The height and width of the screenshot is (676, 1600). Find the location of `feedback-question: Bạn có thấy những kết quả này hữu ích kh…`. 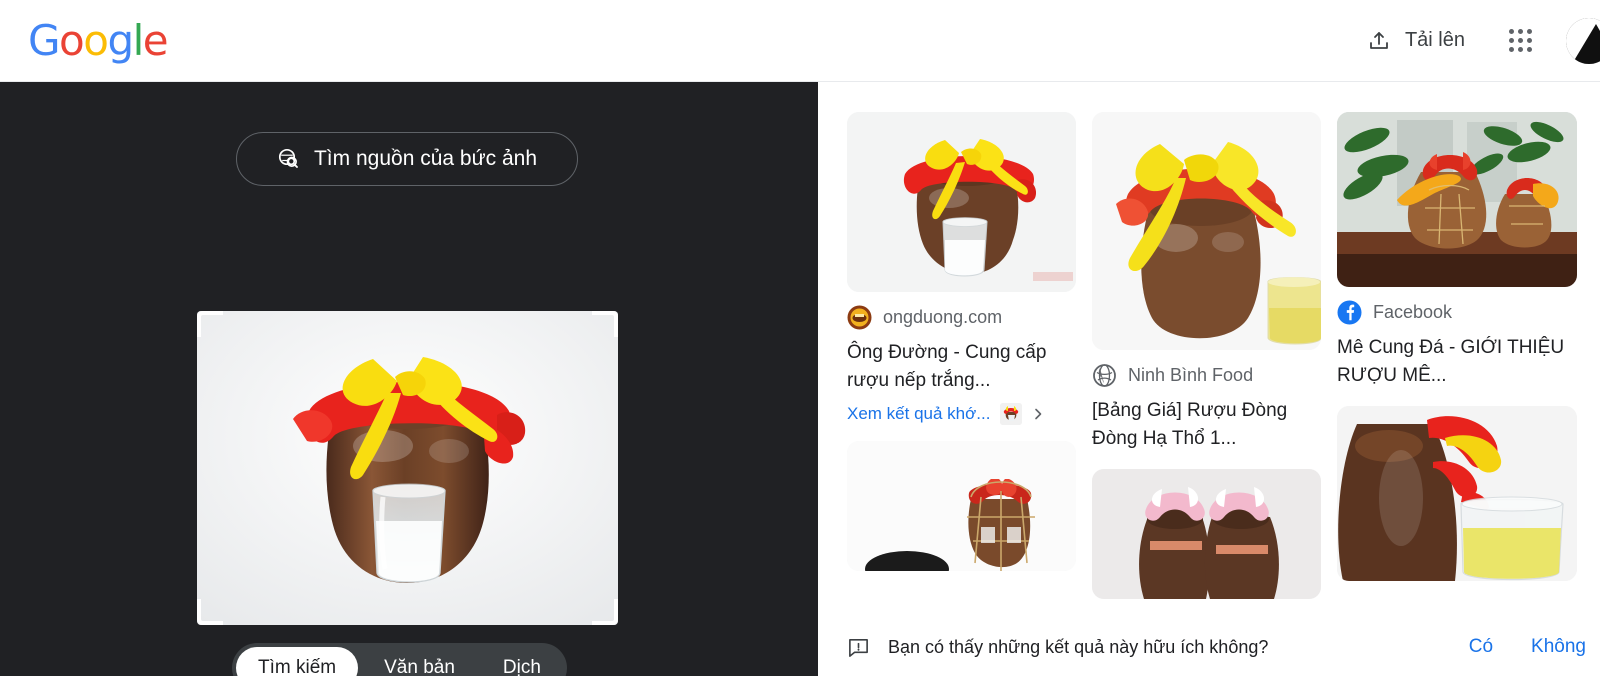

feedback-question: Bạn có thấy những kết quả này hữu ích kh… is located at coordinates (1078, 646).